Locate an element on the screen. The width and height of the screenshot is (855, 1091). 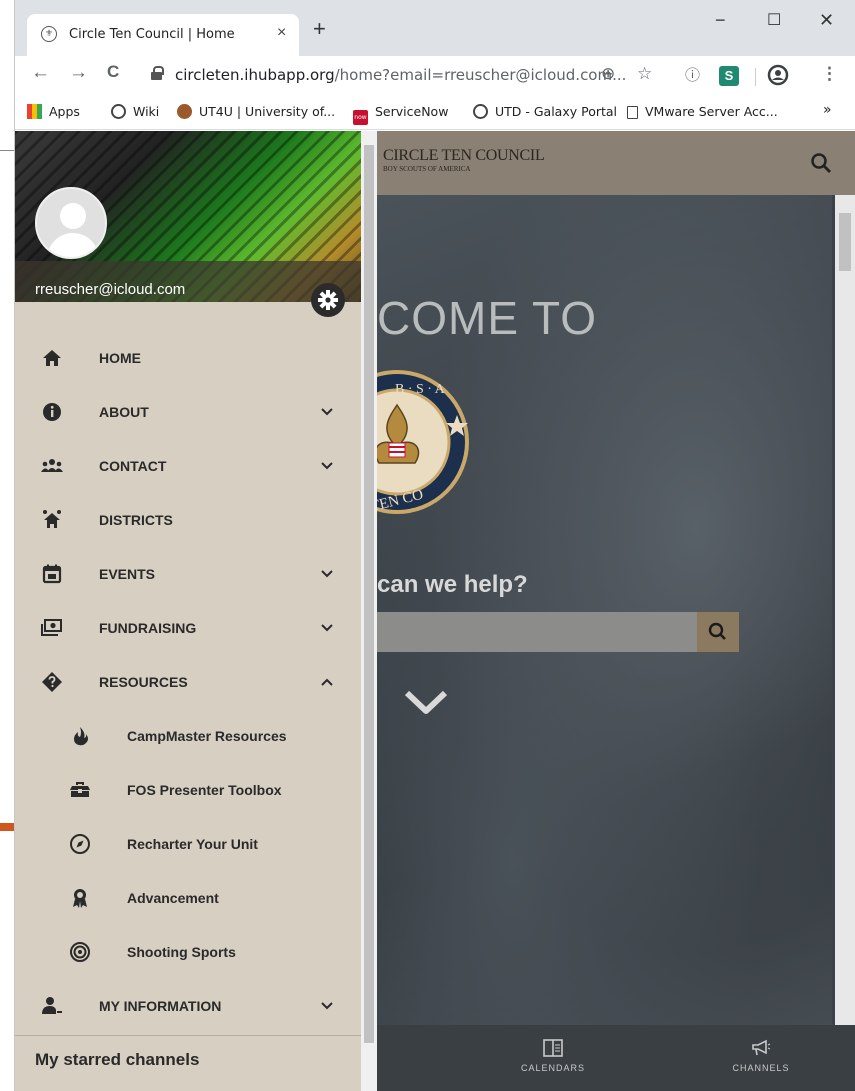
menu-item-home: HOME is located at coordinates (188, 358).